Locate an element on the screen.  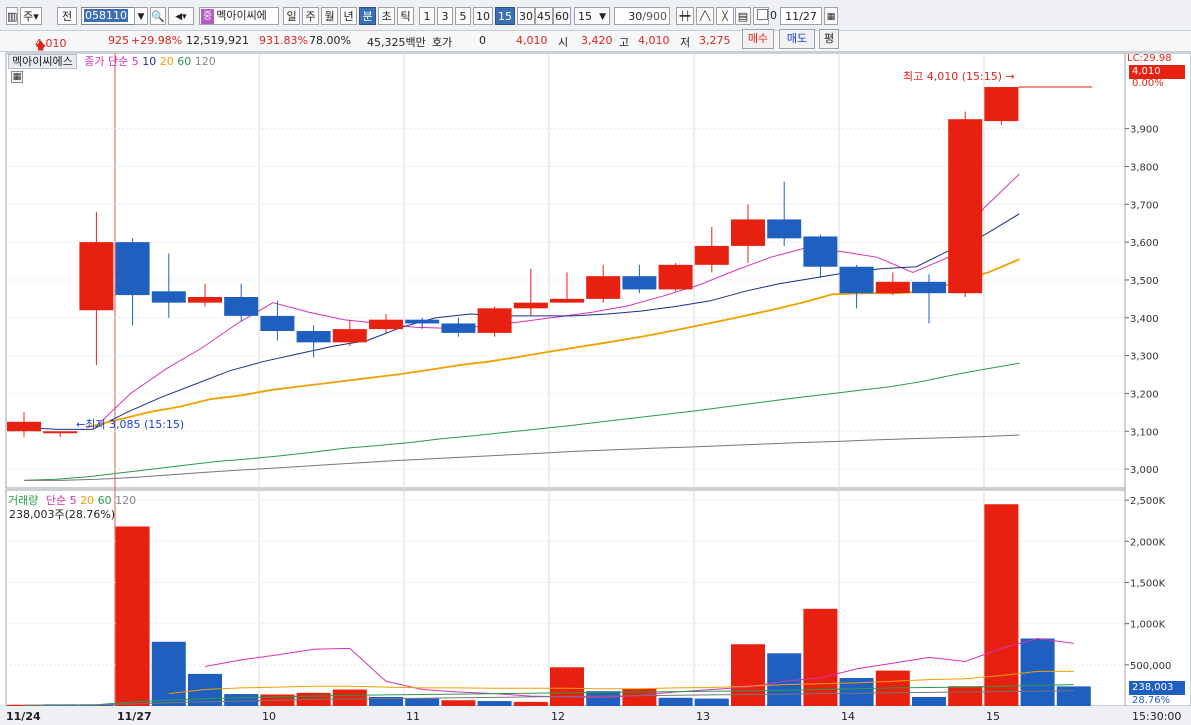
ma10-label: 10 is located at coordinates (149, 61).